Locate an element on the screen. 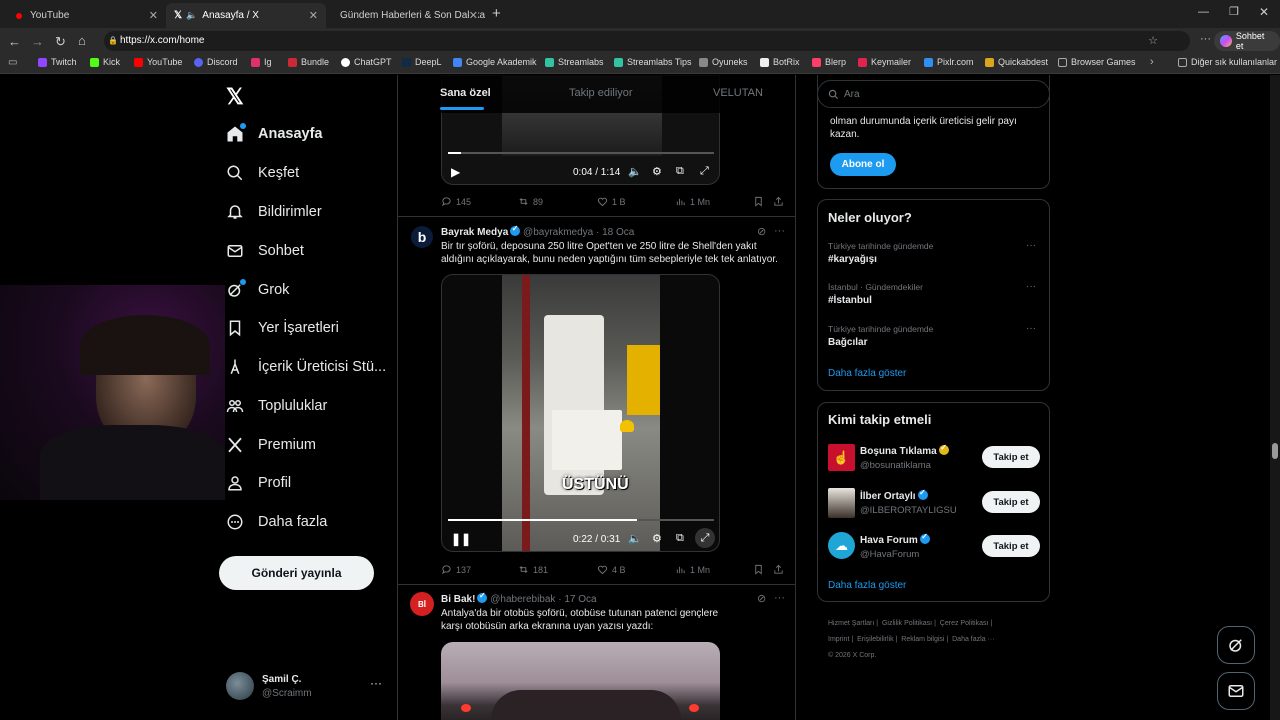 The image size is (1280, 720). bookmarks-menu-icon: ▭ is located at coordinates (12, 62).